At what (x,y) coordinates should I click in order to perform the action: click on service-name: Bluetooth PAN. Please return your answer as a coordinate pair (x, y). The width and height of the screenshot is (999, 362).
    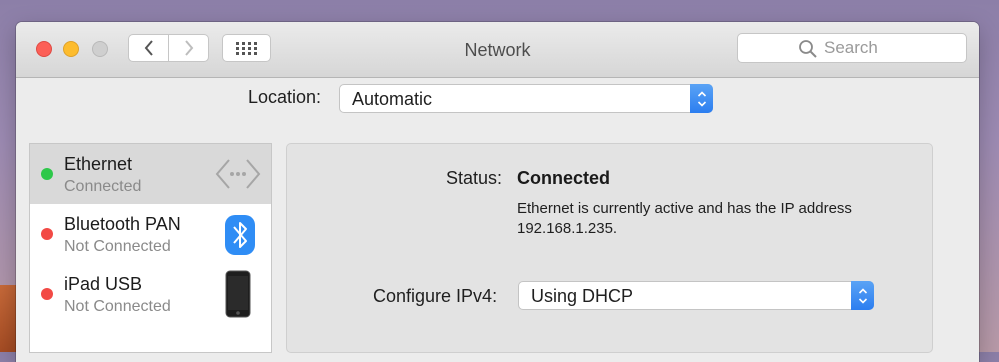
    Looking at the image, I should click on (122, 224).